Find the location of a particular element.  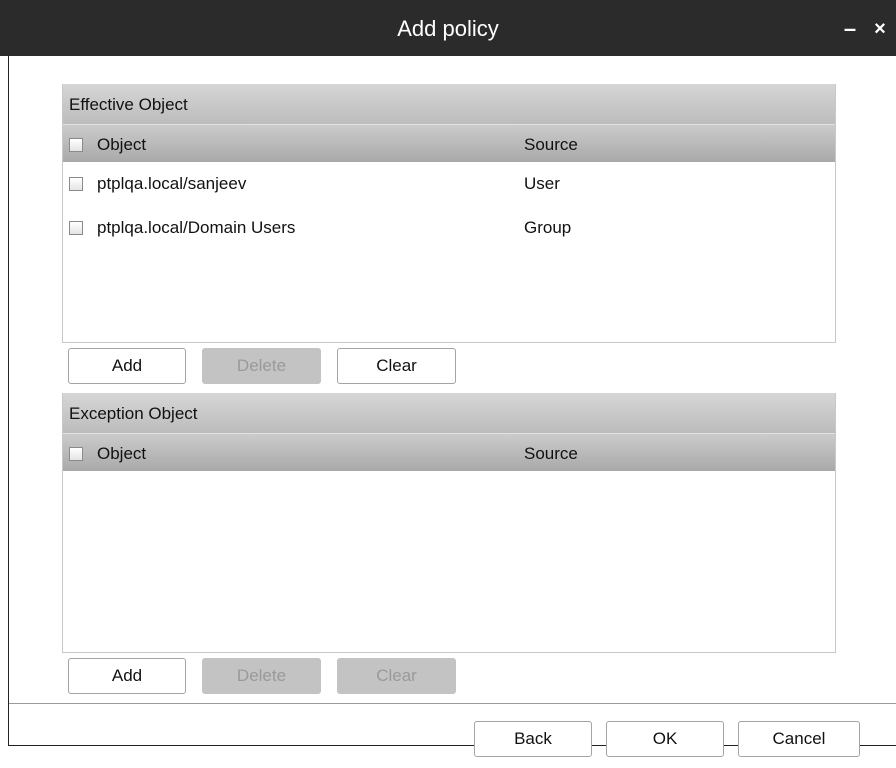

back-button: Back is located at coordinates (533, 739).